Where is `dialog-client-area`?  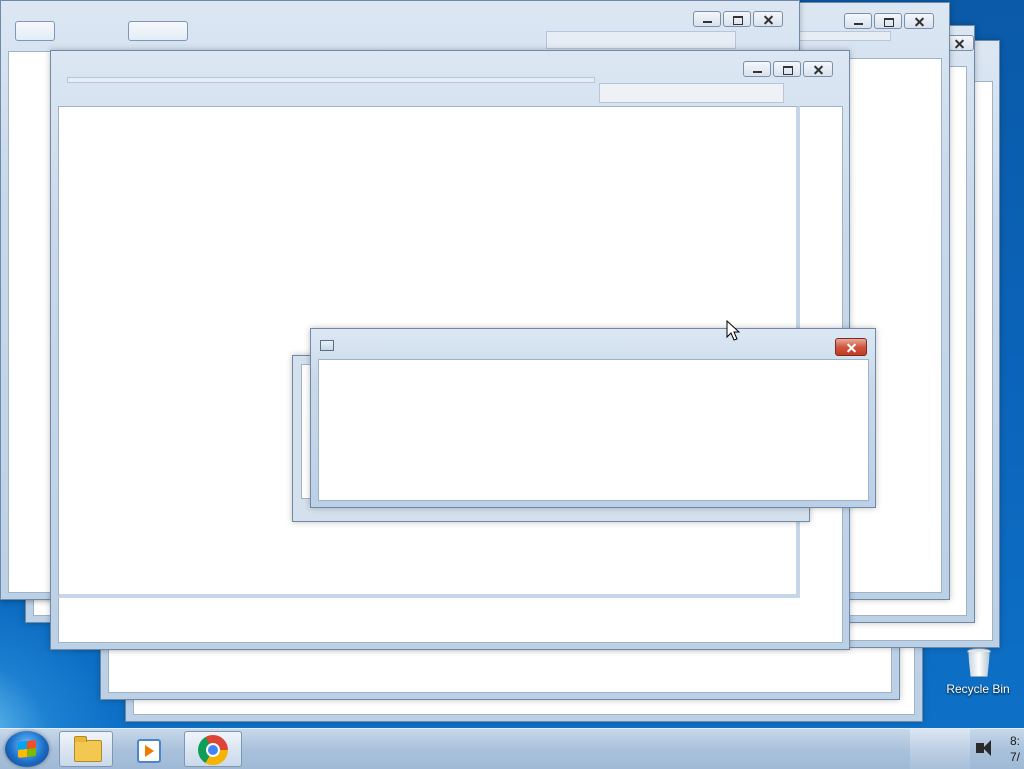
dialog-client-area is located at coordinates (593, 430).